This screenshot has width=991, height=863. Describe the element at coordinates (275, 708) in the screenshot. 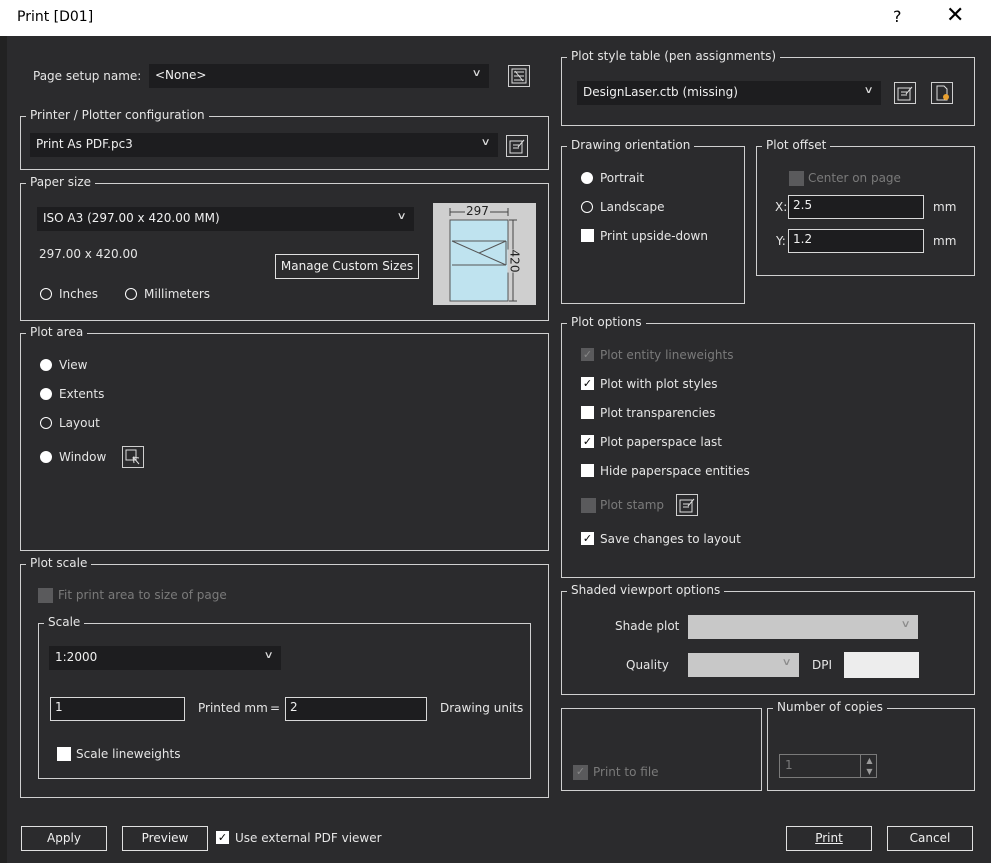

I see `equals-sign: =` at that location.